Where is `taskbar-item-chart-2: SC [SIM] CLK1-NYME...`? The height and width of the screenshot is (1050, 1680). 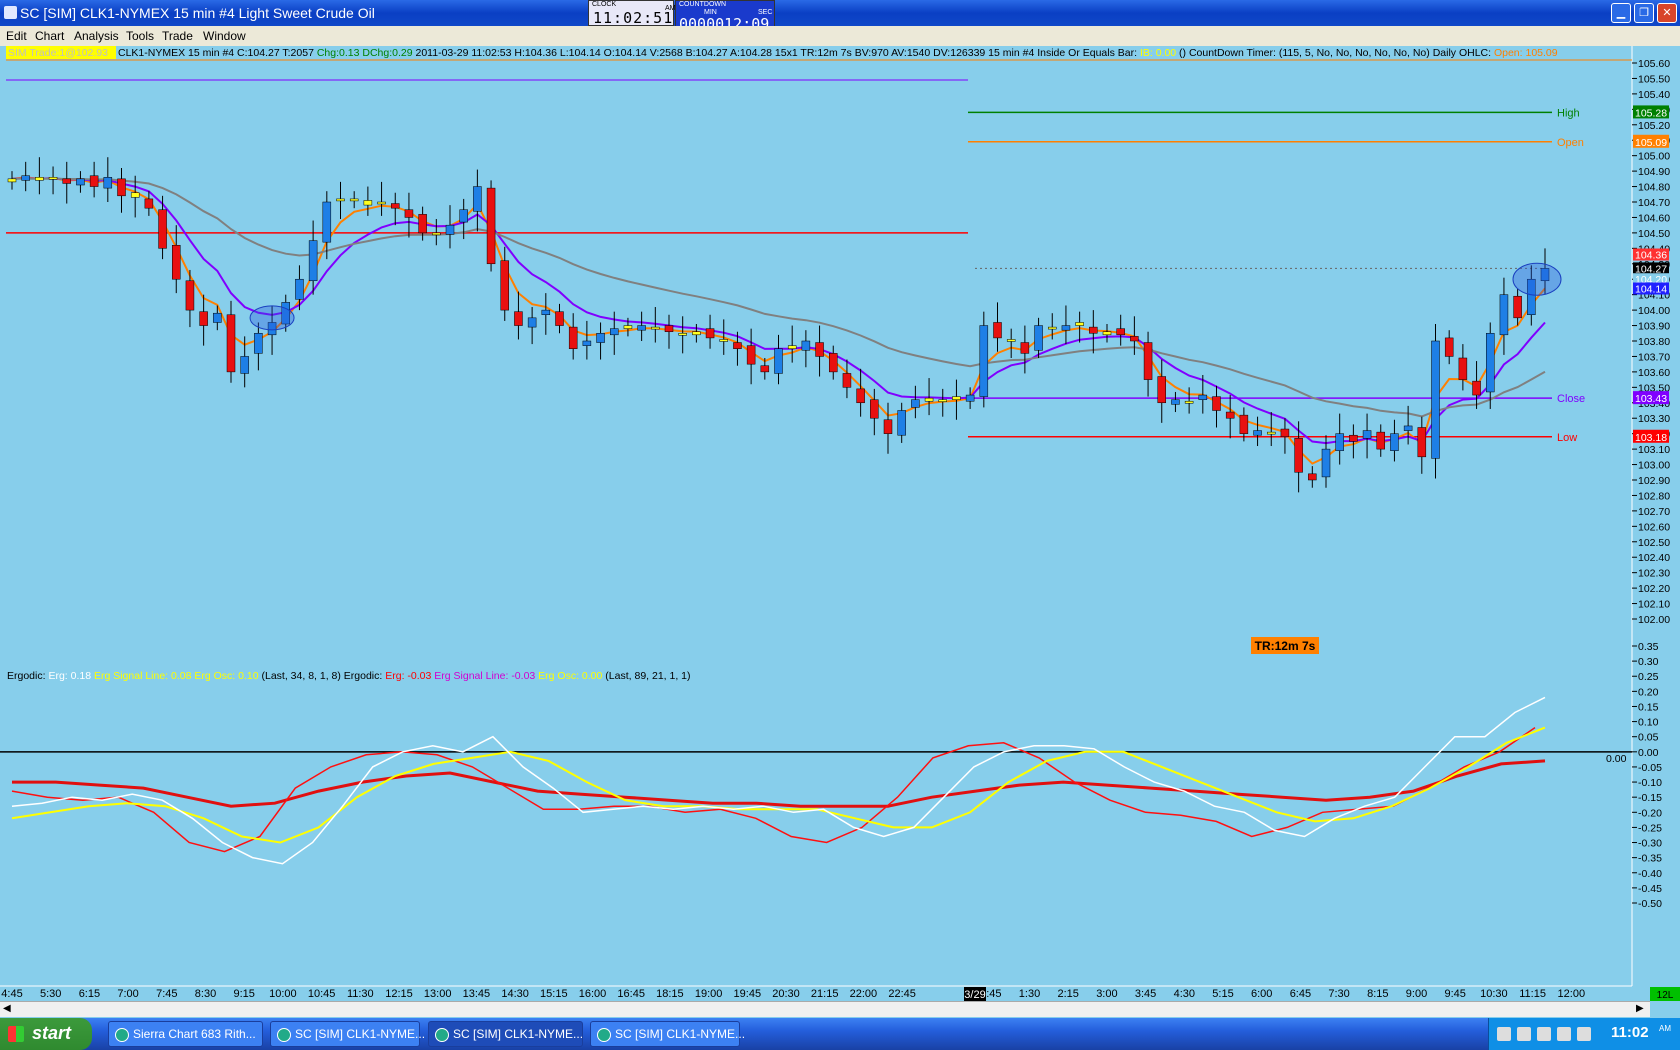 taskbar-item-chart-2: SC [SIM] CLK1-NYME... is located at coordinates (505, 1034).